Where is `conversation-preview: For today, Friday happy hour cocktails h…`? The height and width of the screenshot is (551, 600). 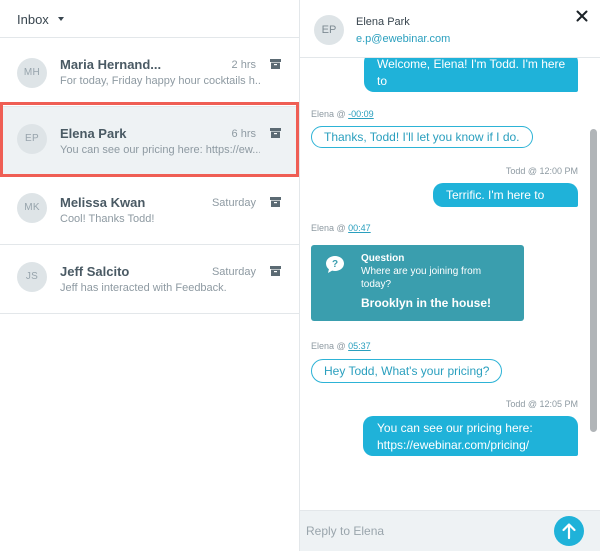 conversation-preview: For today, Friday happy hour cocktails h… is located at coordinates (160, 81).